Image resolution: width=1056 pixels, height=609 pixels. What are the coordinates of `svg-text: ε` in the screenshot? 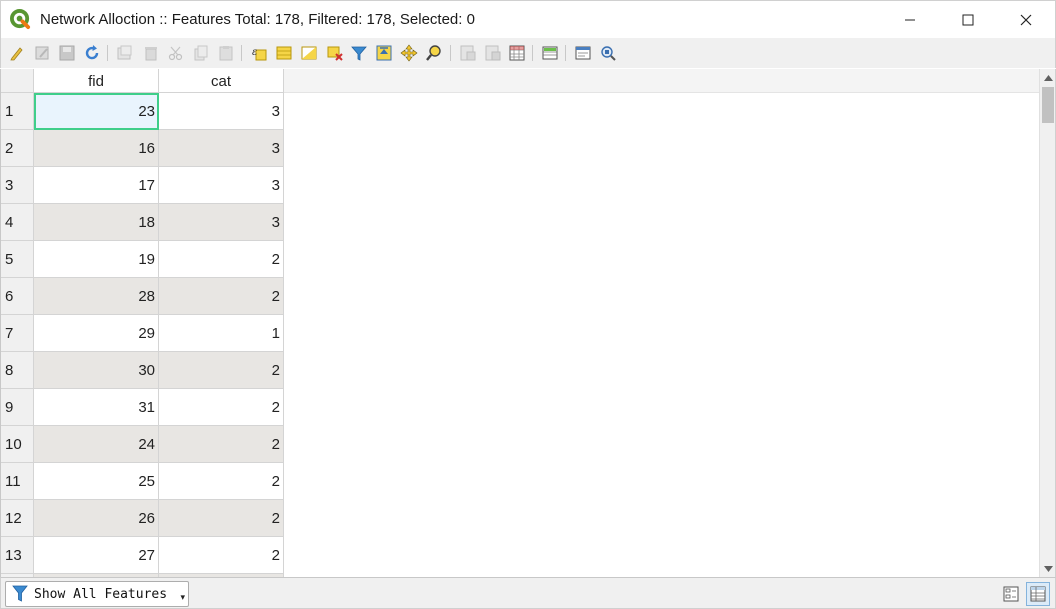 It's located at (254, 52).